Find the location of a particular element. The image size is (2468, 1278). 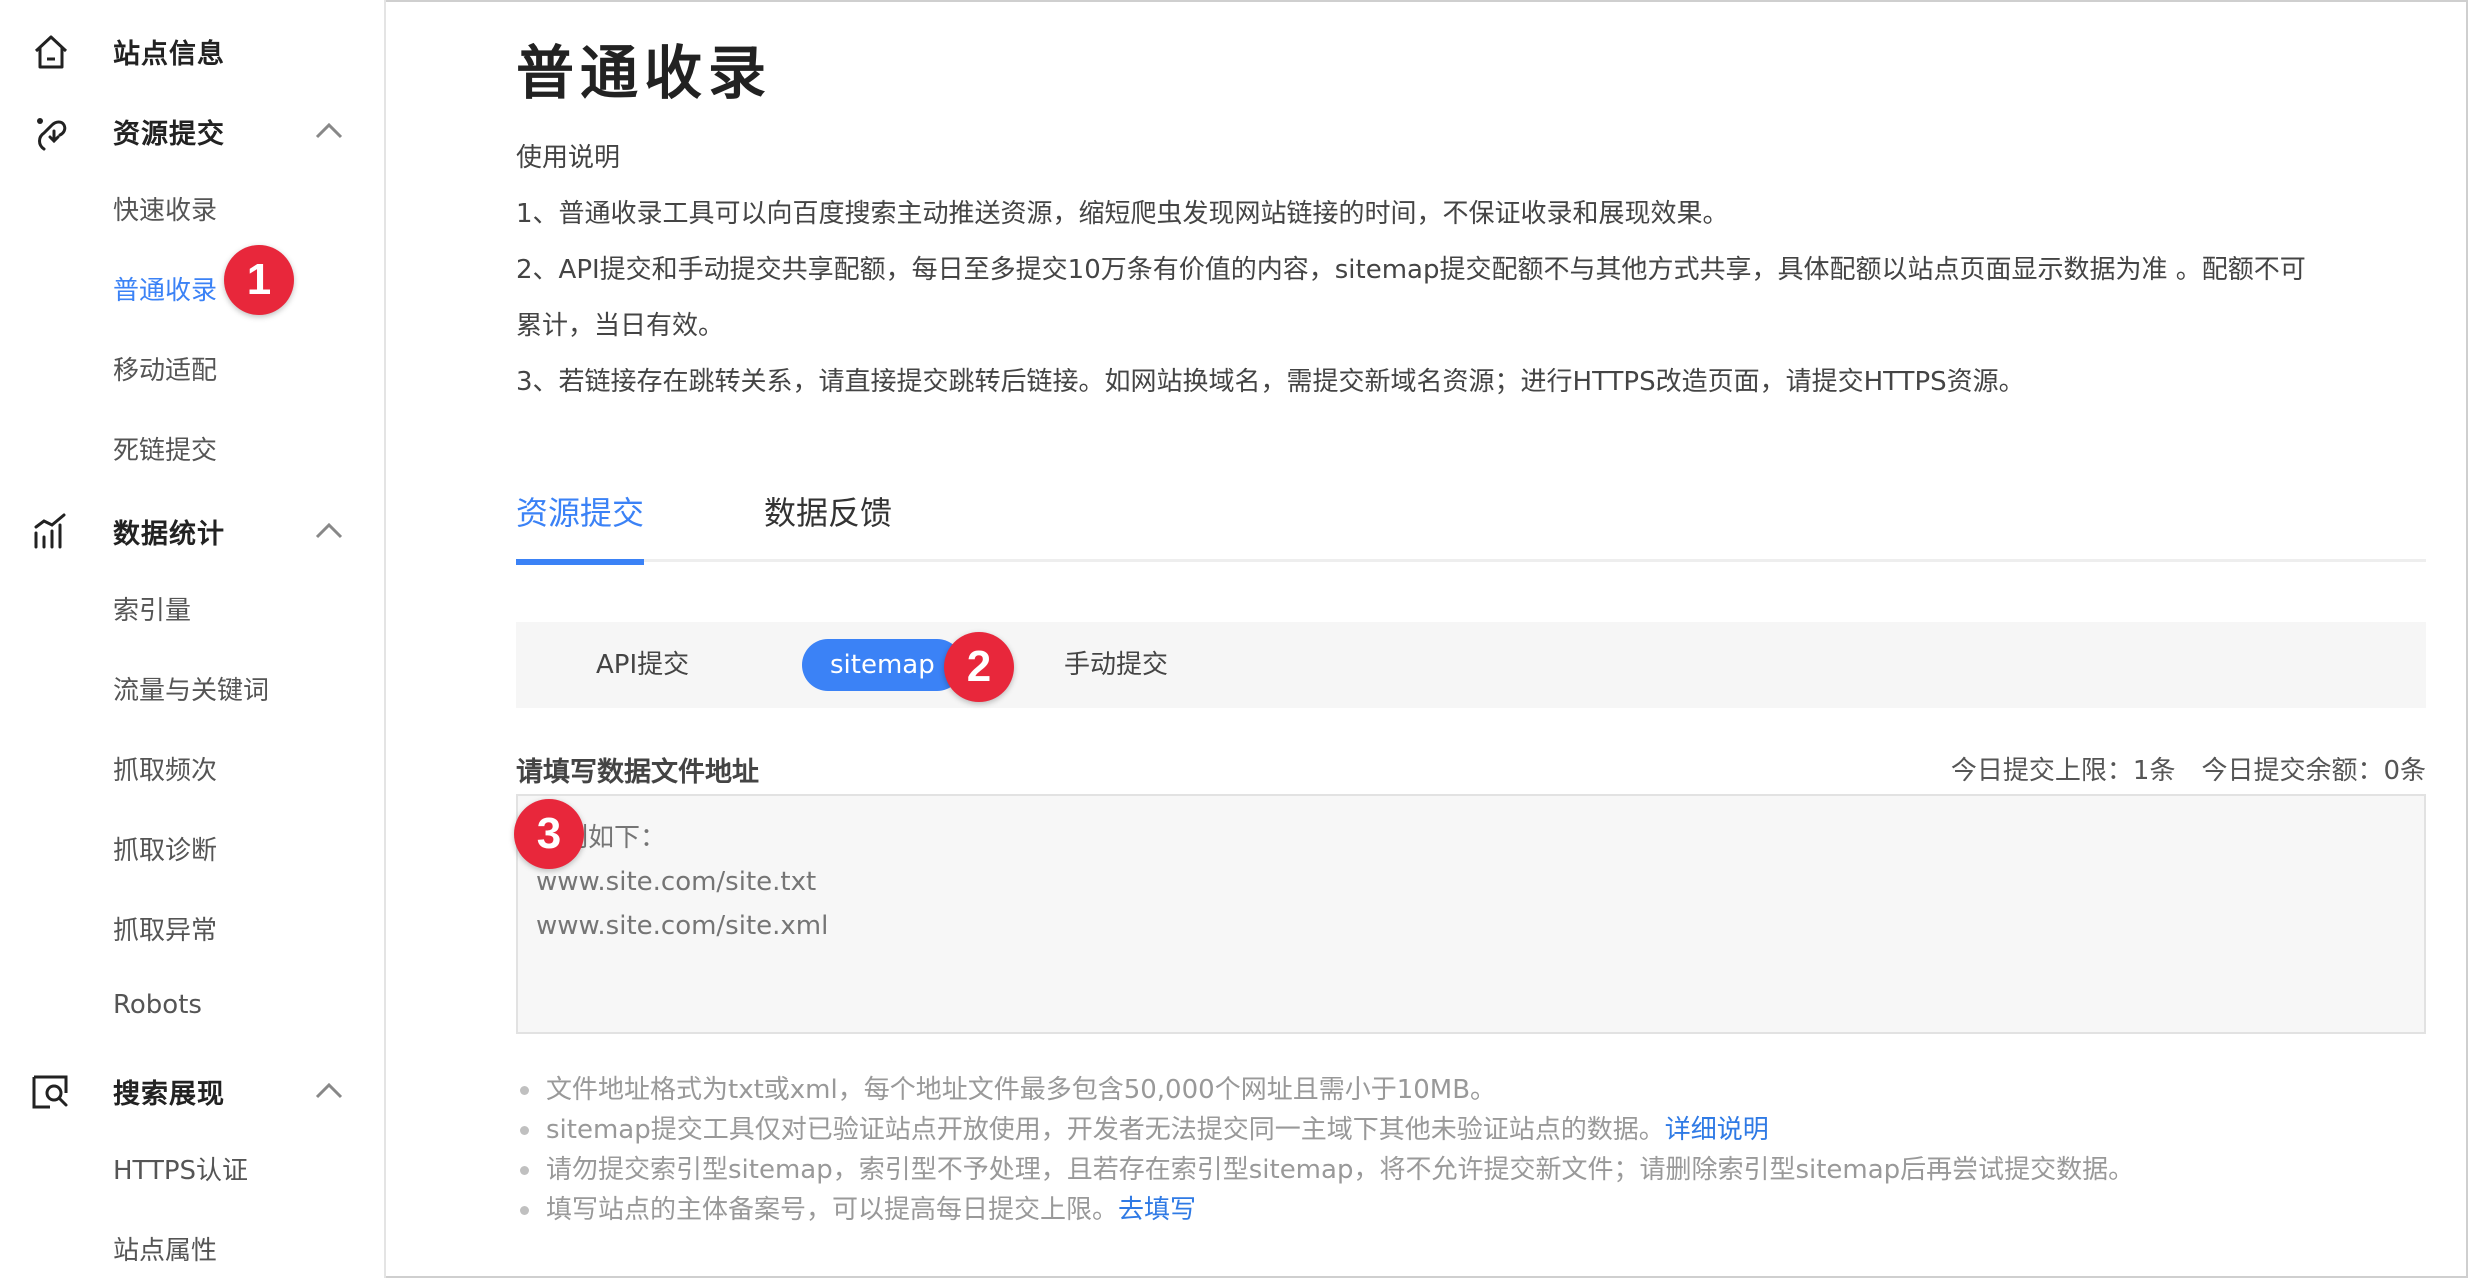

sidebar-item-label: 抓取异常 is located at coordinates (165, 931).